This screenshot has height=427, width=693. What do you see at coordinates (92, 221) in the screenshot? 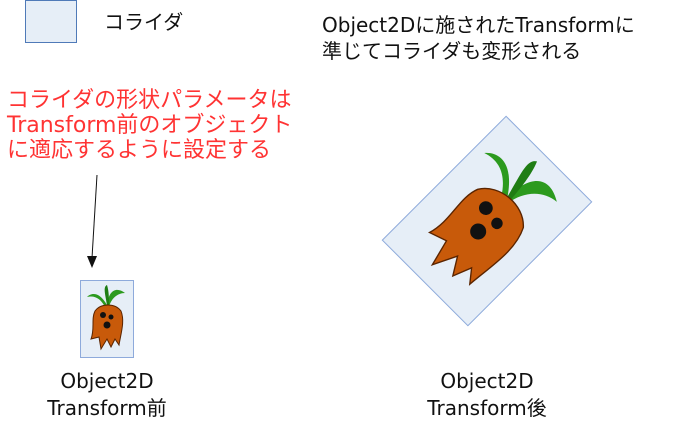
I see `arrow` at bounding box center [92, 221].